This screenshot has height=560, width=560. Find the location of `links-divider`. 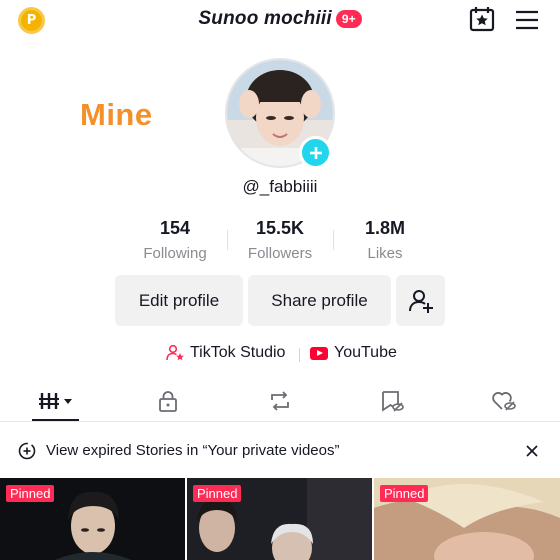

links-divider is located at coordinates (299, 355).